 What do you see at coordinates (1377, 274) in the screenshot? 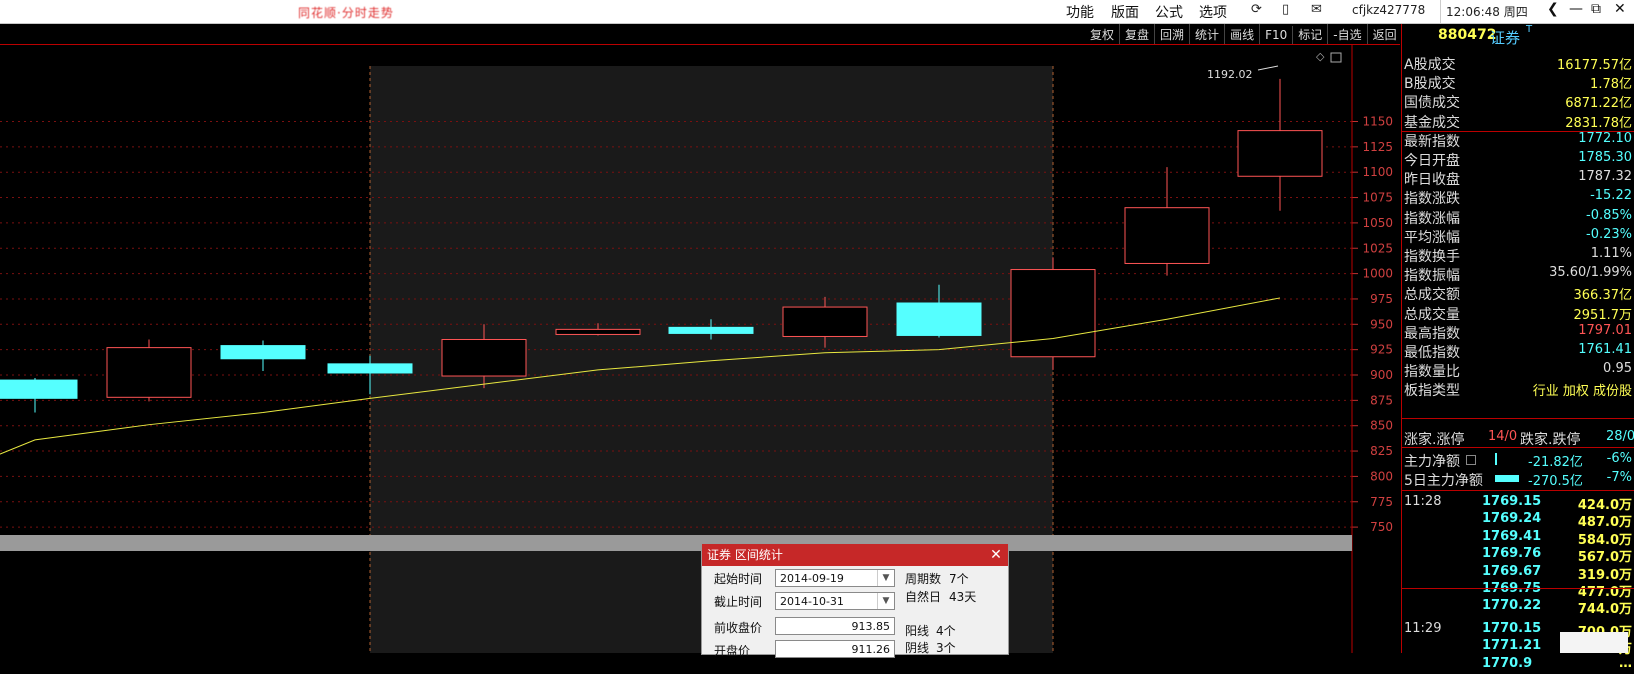
I see `y-tick-label: 1000` at bounding box center [1377, 274].